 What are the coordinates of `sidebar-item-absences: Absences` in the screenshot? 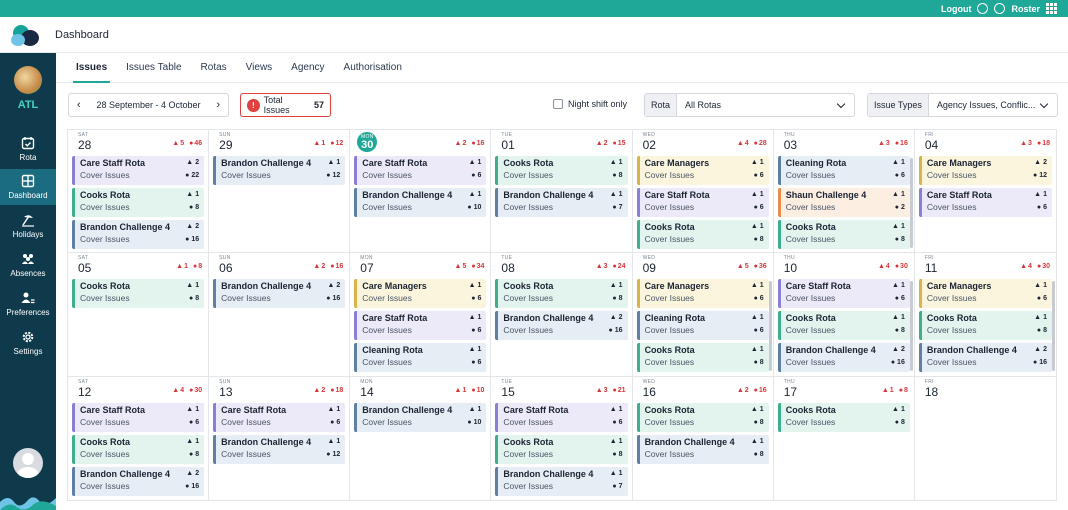 It's located at (28, 265).